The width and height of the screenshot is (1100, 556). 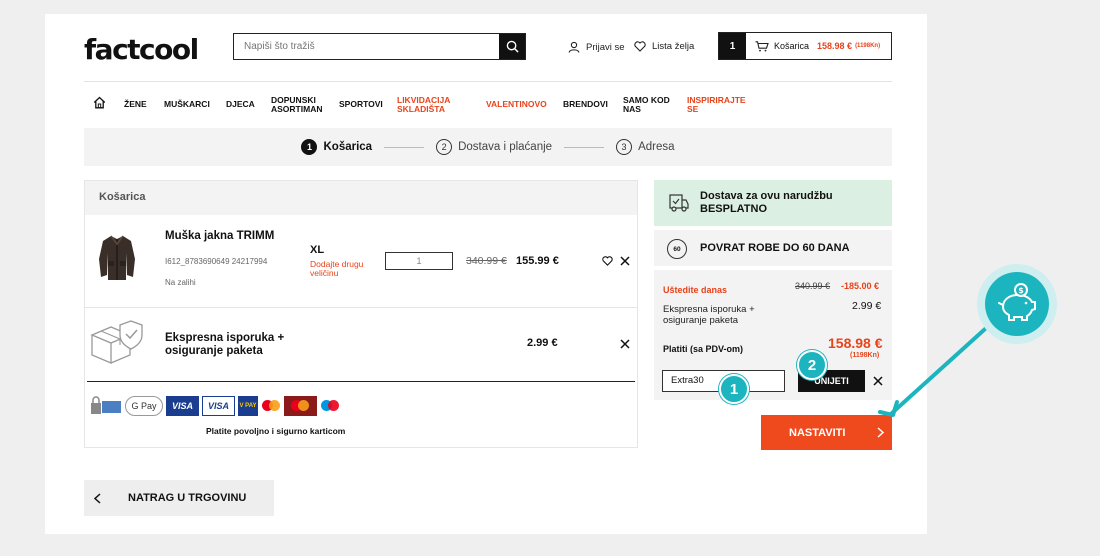 I want to click on piggy-bank-icon: $, so click(x=1017, y=302).